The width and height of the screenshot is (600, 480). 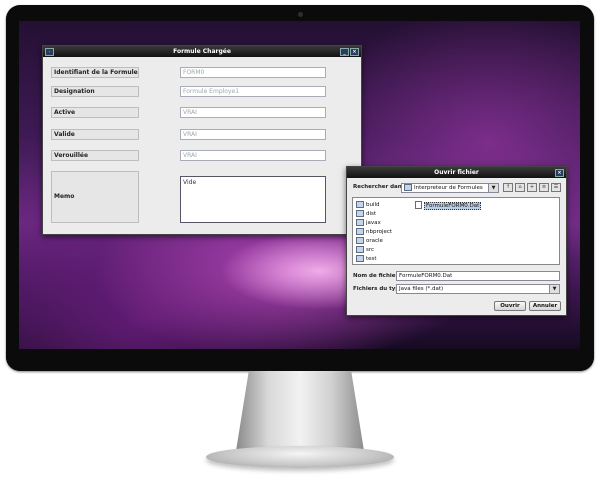 What do you see at coordinates (366, 214) in the screenshot?
I see `list-item: dist` at bounding box center [366, 214].